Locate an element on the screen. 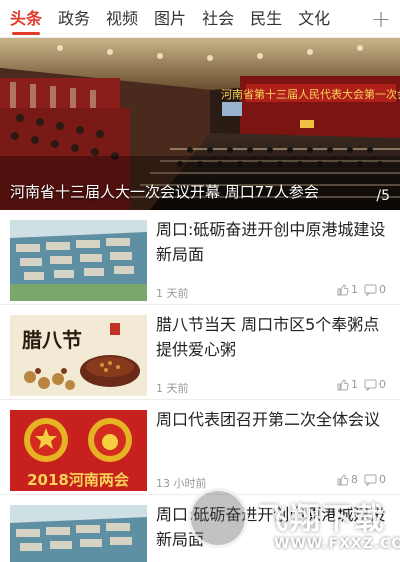 Image resolution: width=400 pixels, height=562 pixels. hero-caption: 河南省十三届人大一次会议开幕 周口77人参会 is located at coordinates (187, 192).